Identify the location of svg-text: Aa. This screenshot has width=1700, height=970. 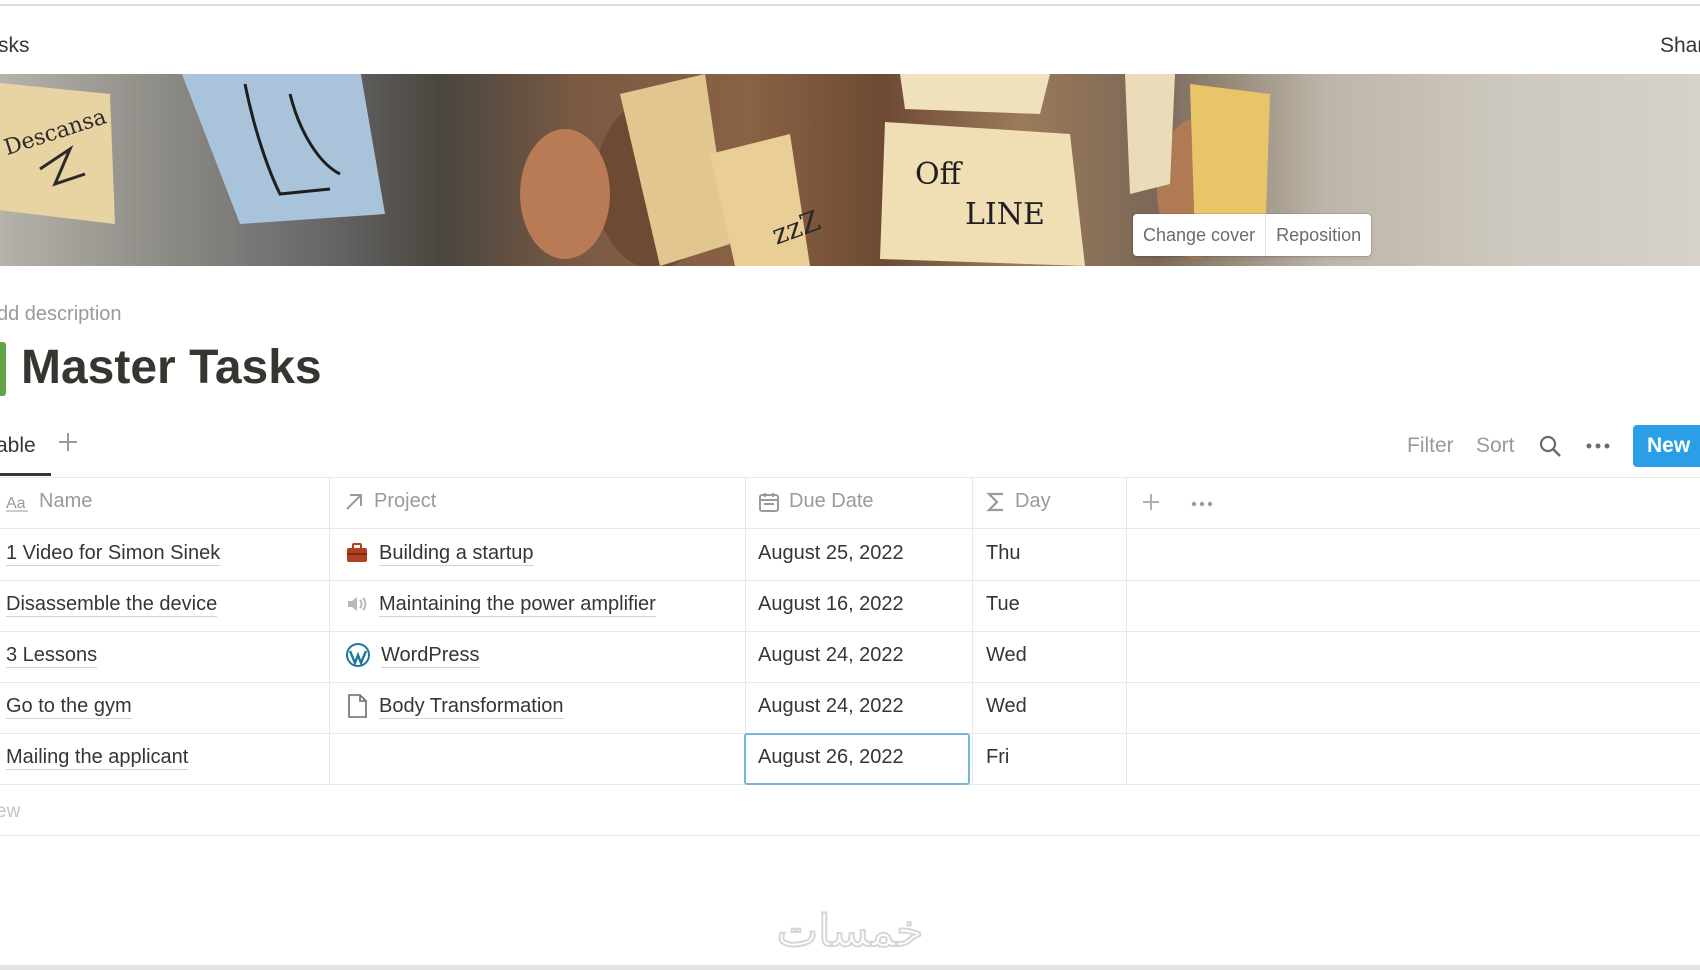
(16, 503).